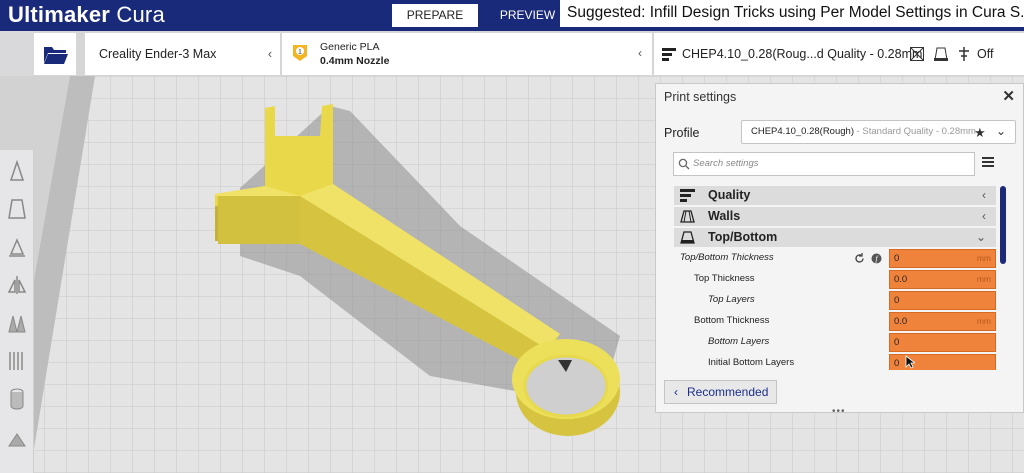 The image size is (1024, 473). Describe the element at coordinates (17, 247) in the screenshot. I see `rotate-tool-icon` at that location.